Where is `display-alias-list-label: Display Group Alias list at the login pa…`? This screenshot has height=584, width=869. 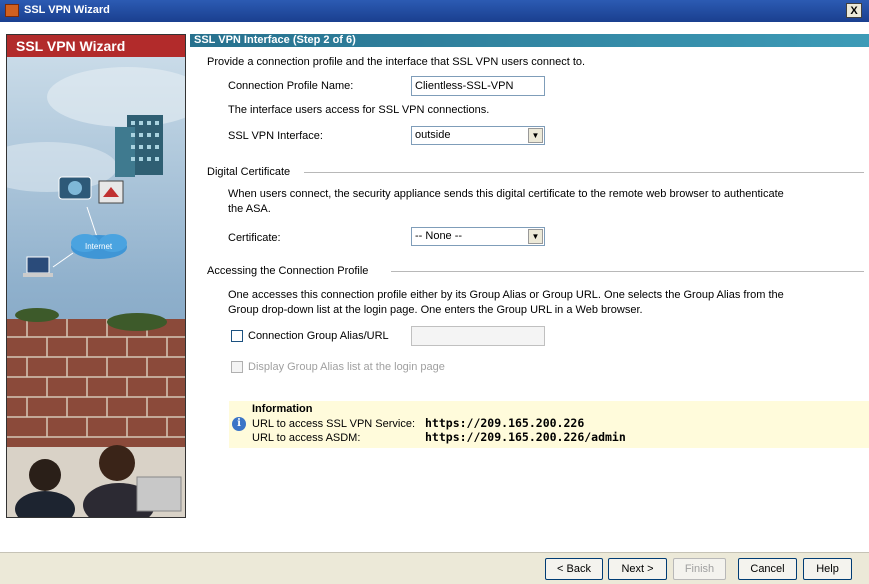
display-alias-list-label: Display Group Alias list at the login pa… is located at coordinates (346, 367).